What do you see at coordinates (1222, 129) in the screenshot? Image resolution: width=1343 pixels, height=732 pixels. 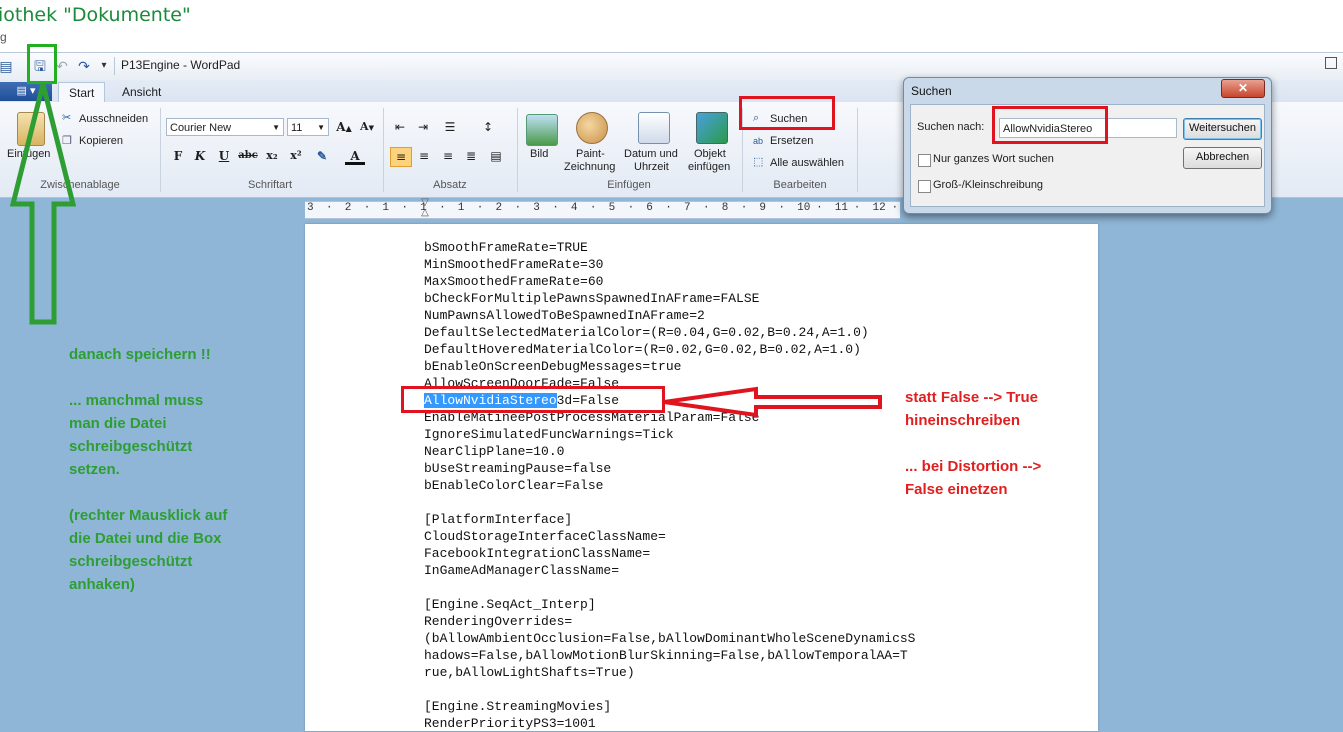 I see `find-next-button: Weitersuchen` at bounding box center [1222, 129].